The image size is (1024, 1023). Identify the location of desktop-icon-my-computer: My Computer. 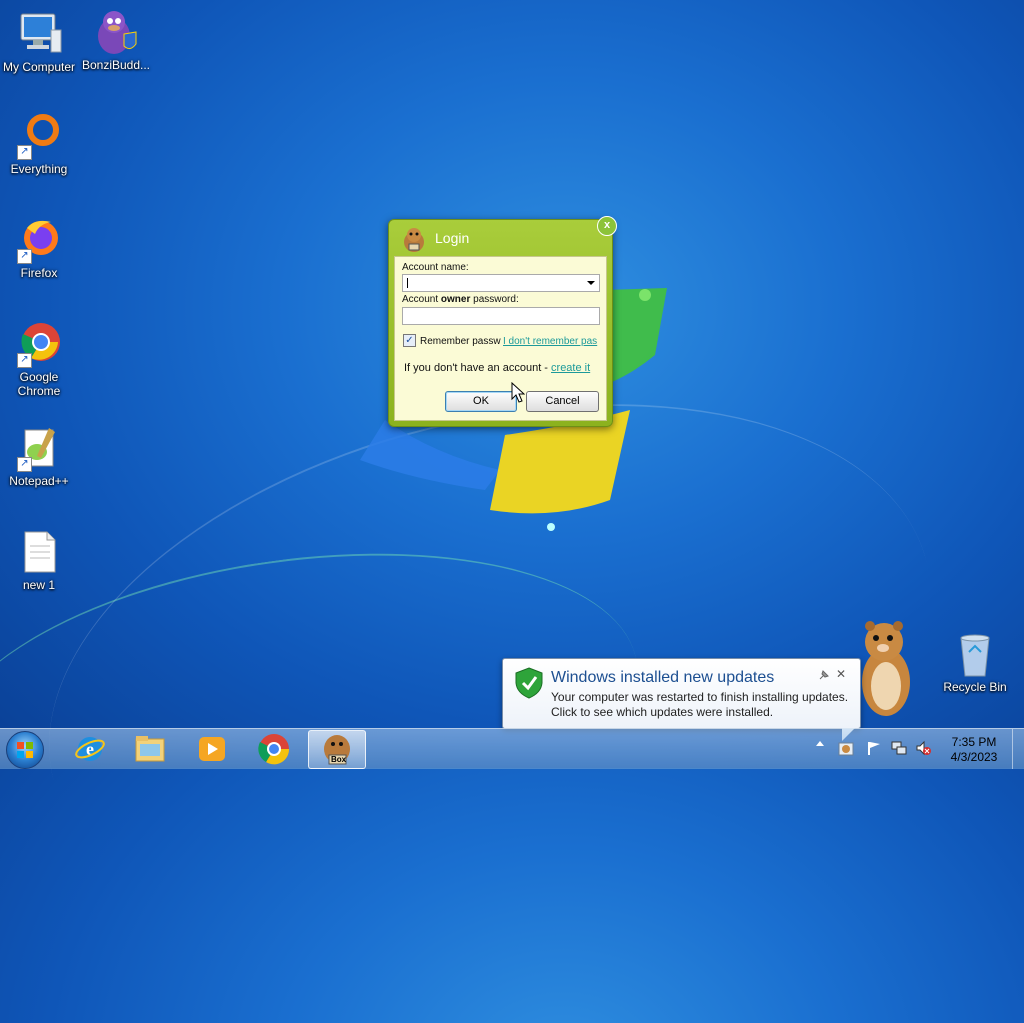
(39, 42).